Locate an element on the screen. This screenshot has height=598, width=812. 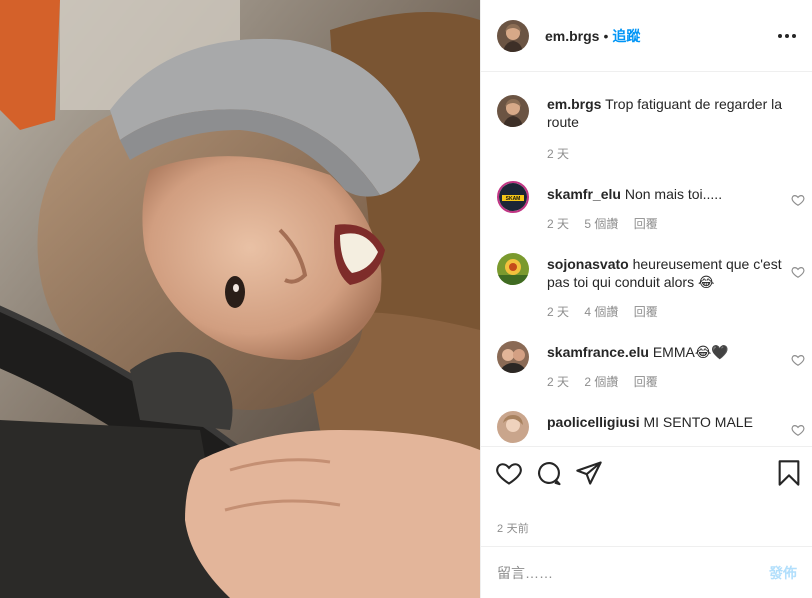
svg-text: SKAM is located at coordinates (513, 199).